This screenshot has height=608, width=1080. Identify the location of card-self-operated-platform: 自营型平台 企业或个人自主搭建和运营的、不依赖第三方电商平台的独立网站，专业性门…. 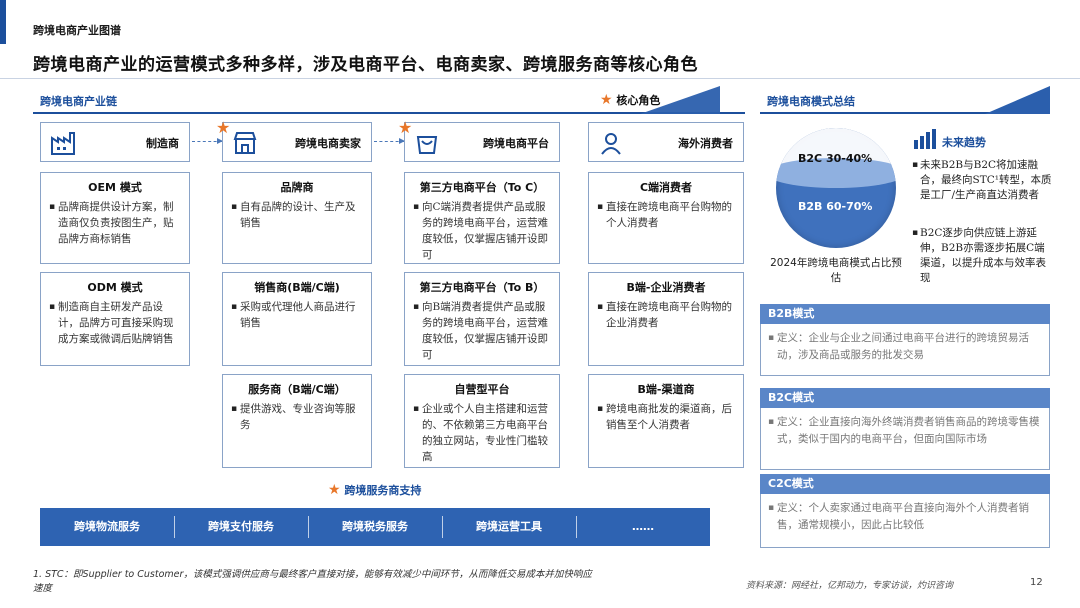
(482, 421).